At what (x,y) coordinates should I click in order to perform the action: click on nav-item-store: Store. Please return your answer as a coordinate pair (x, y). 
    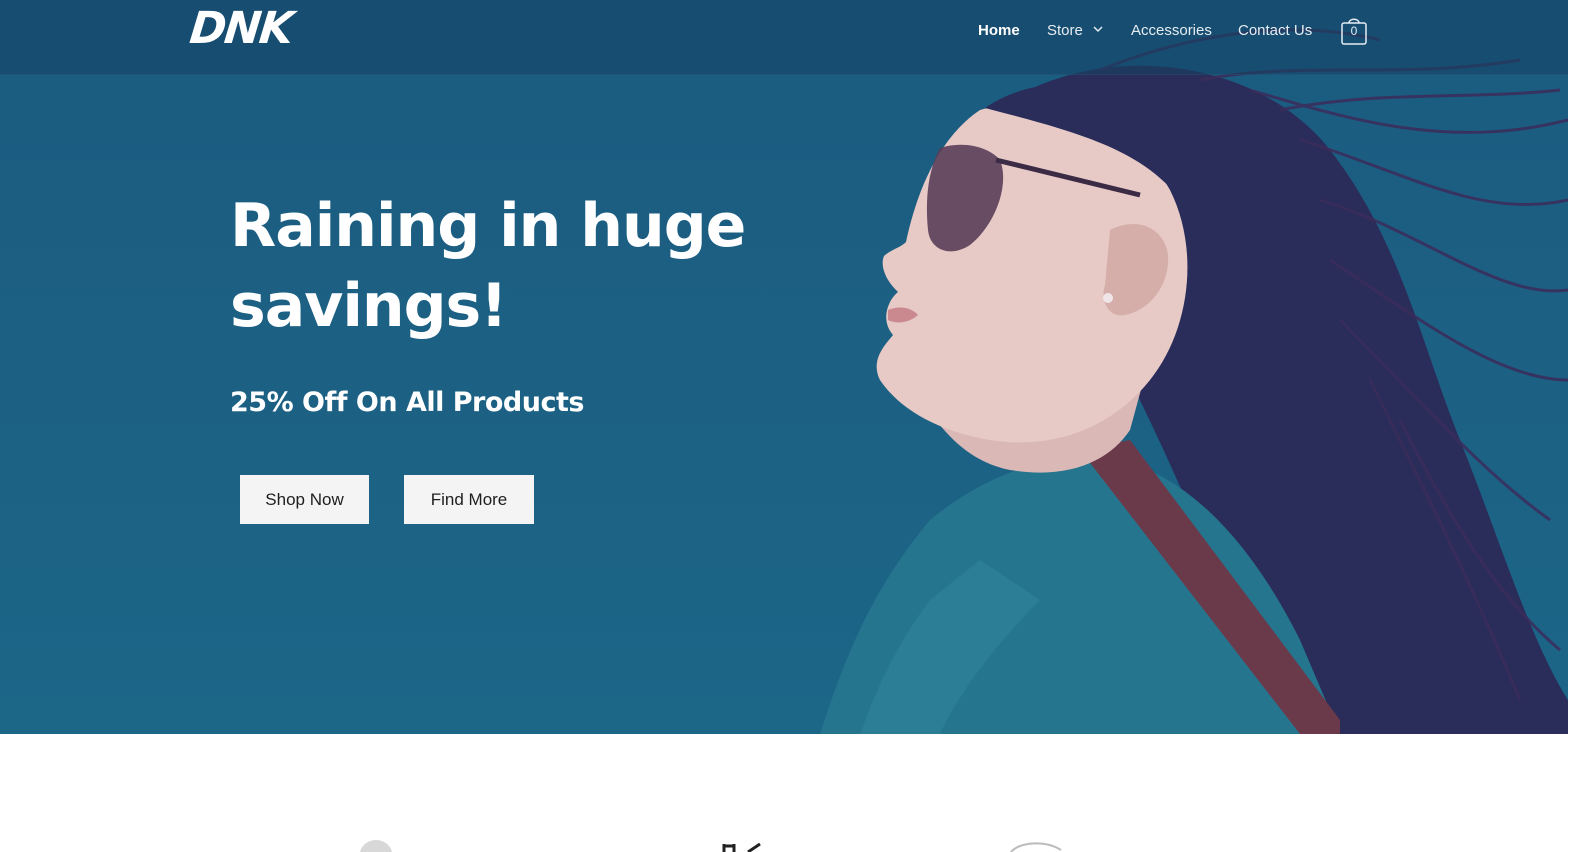
    Looking at the image, I should click on (1075, 31).